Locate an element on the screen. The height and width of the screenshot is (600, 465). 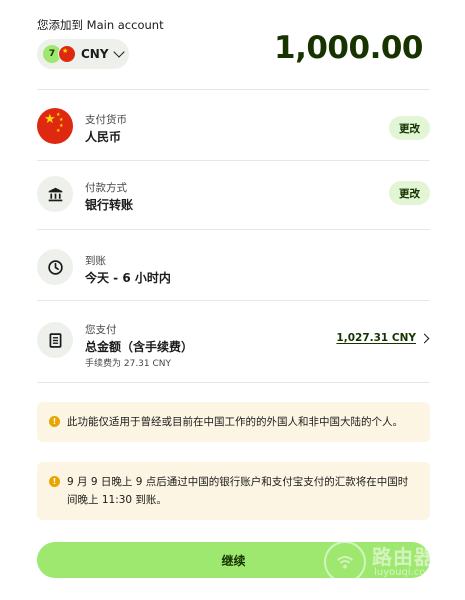
payment-method-value: 银行转账 is located at coordinates (109, 205).